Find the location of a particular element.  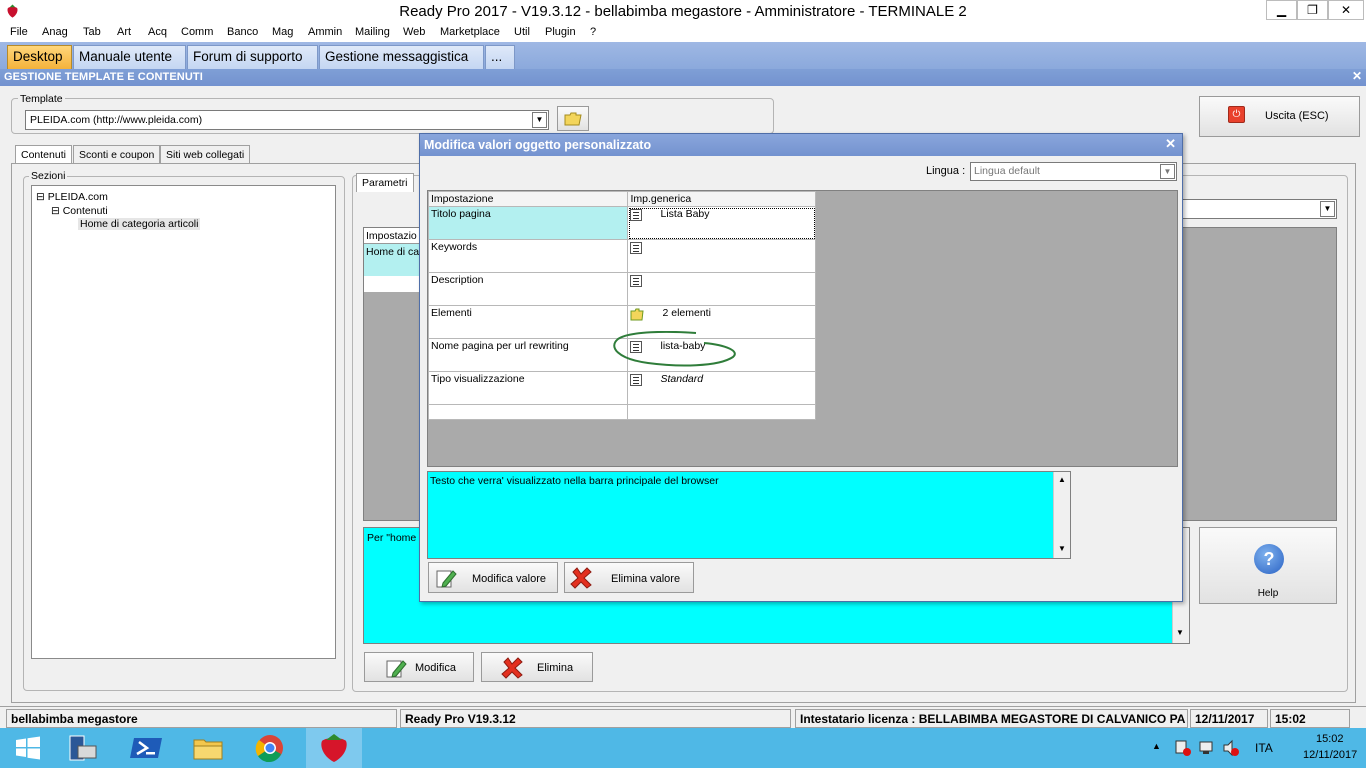

scroll-up-icon: ▲ is located at coordinates (1062, 479).